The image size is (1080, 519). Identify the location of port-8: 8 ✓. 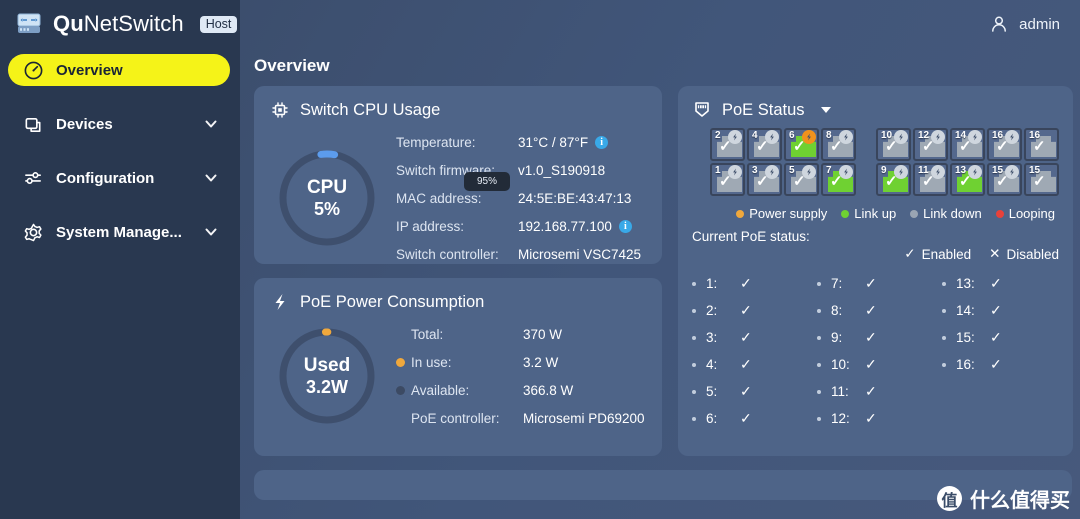
(838, 144).